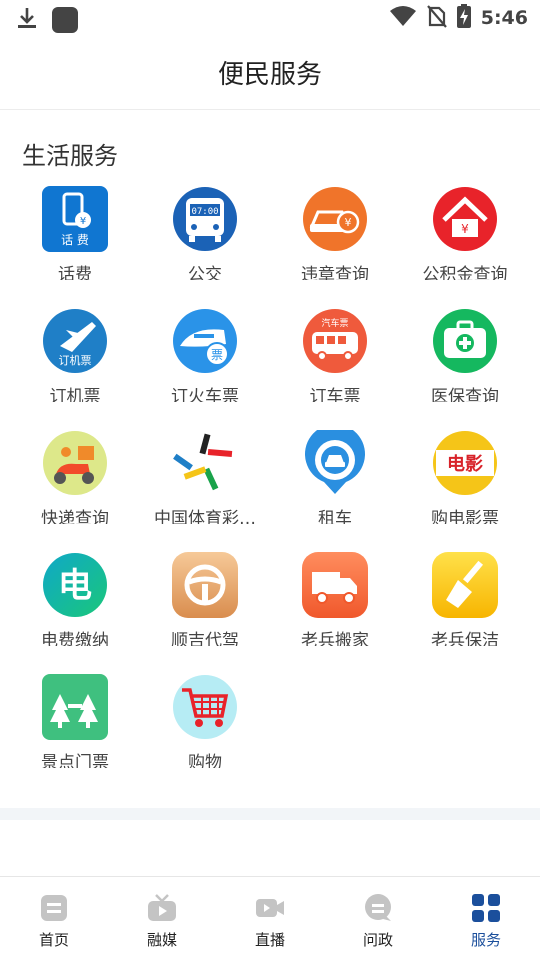 The width and height of the screenshot is (540, 960). I want to click on status-bar: 5:46, so click(270, 18).